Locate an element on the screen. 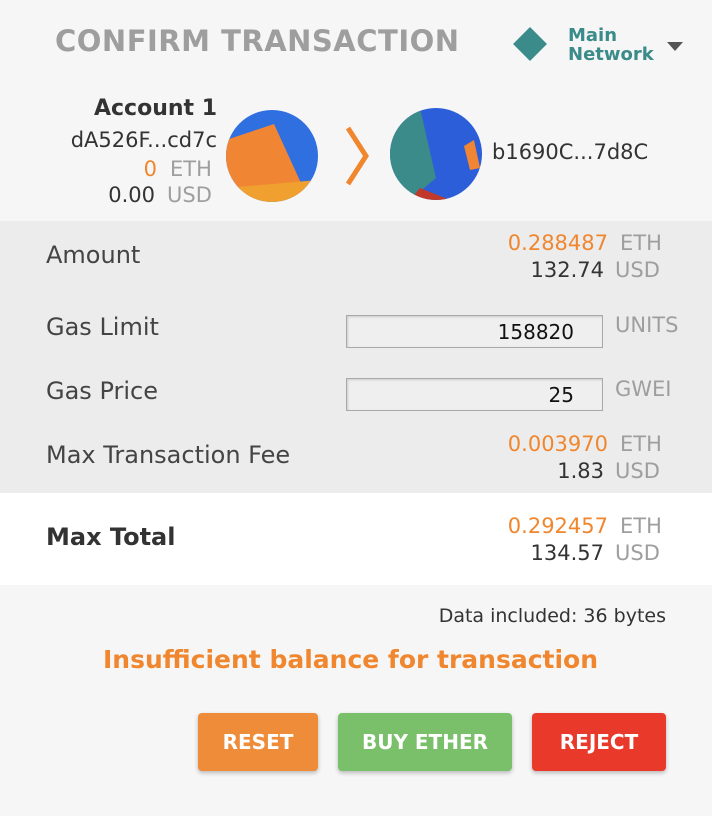  page-title: CONFIRM TRANSACTION is located at coordinates (257, 41).